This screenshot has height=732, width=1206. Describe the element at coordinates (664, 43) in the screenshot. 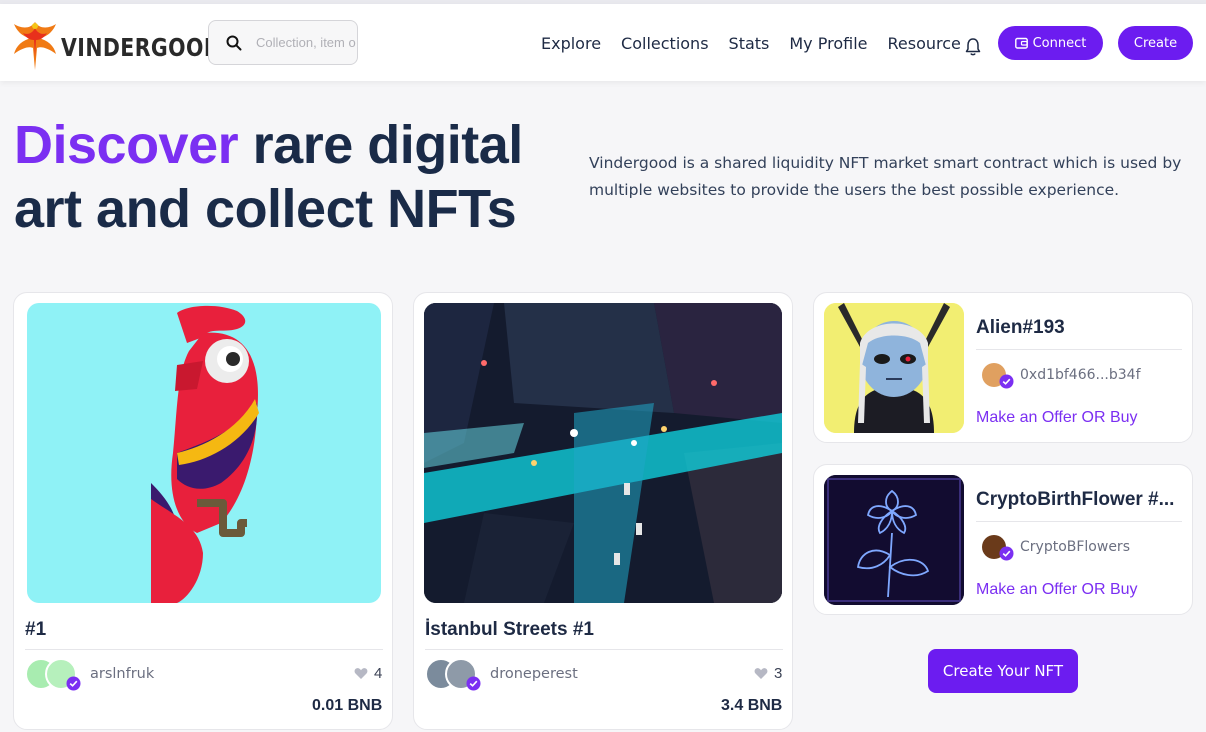

I see `nav-collections: Collections` at that location.